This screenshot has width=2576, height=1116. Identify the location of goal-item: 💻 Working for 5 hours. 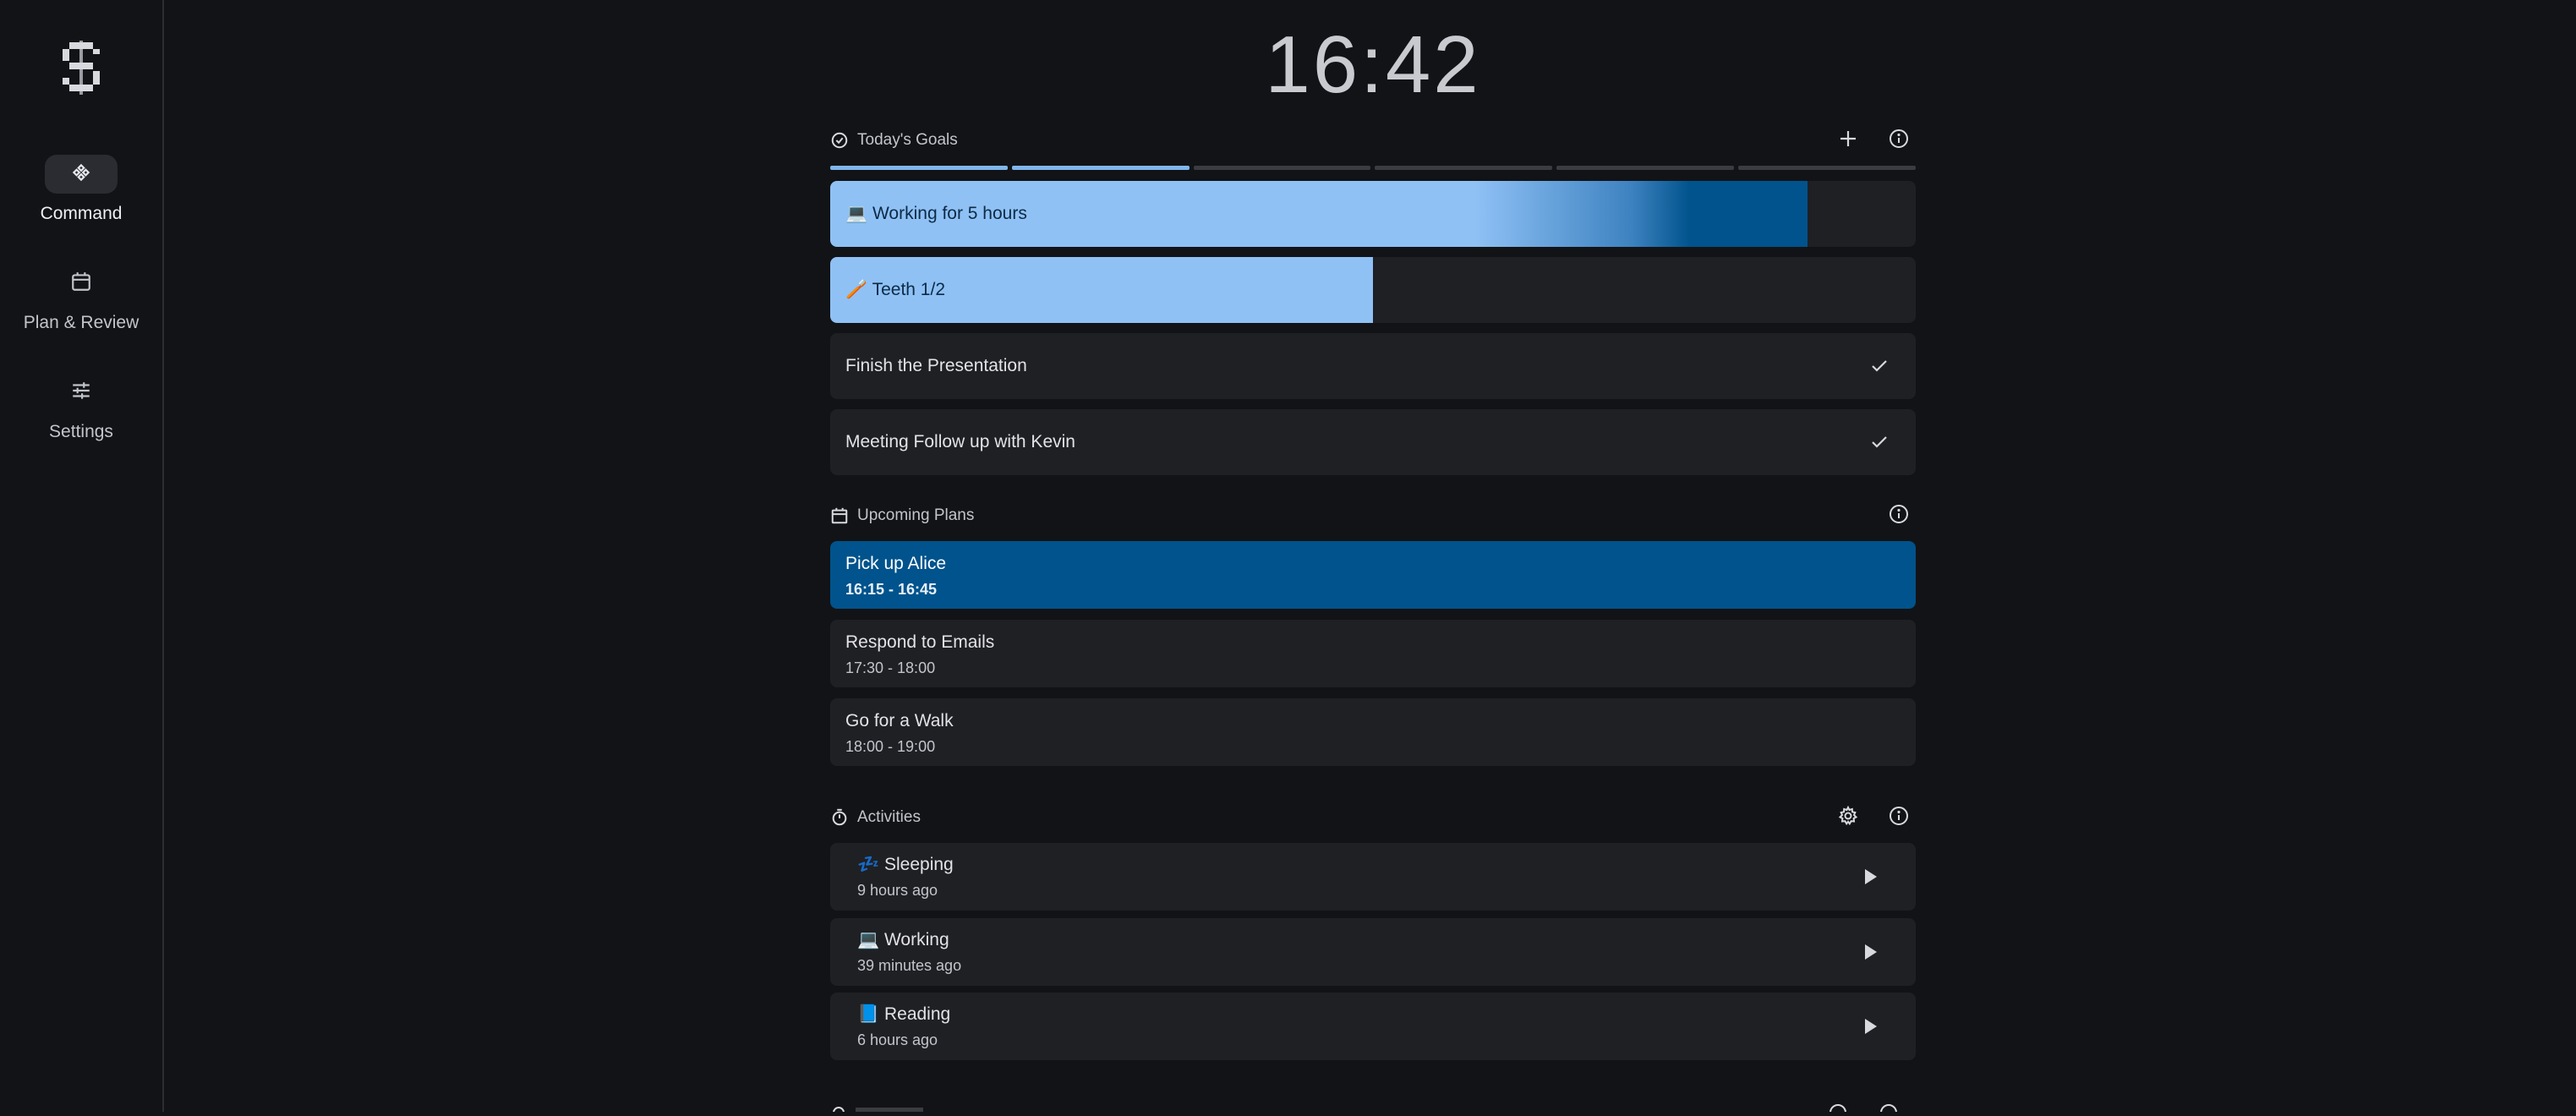
(1373, 214).